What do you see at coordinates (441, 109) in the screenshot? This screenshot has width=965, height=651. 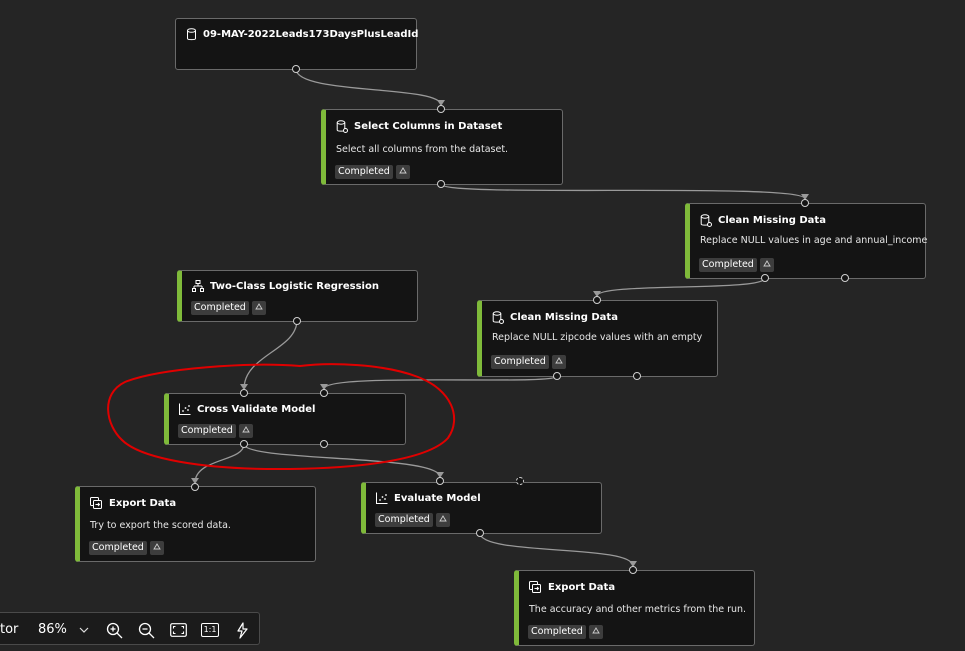 I see `select-columns-input-port` at bounding box center [441, 109].